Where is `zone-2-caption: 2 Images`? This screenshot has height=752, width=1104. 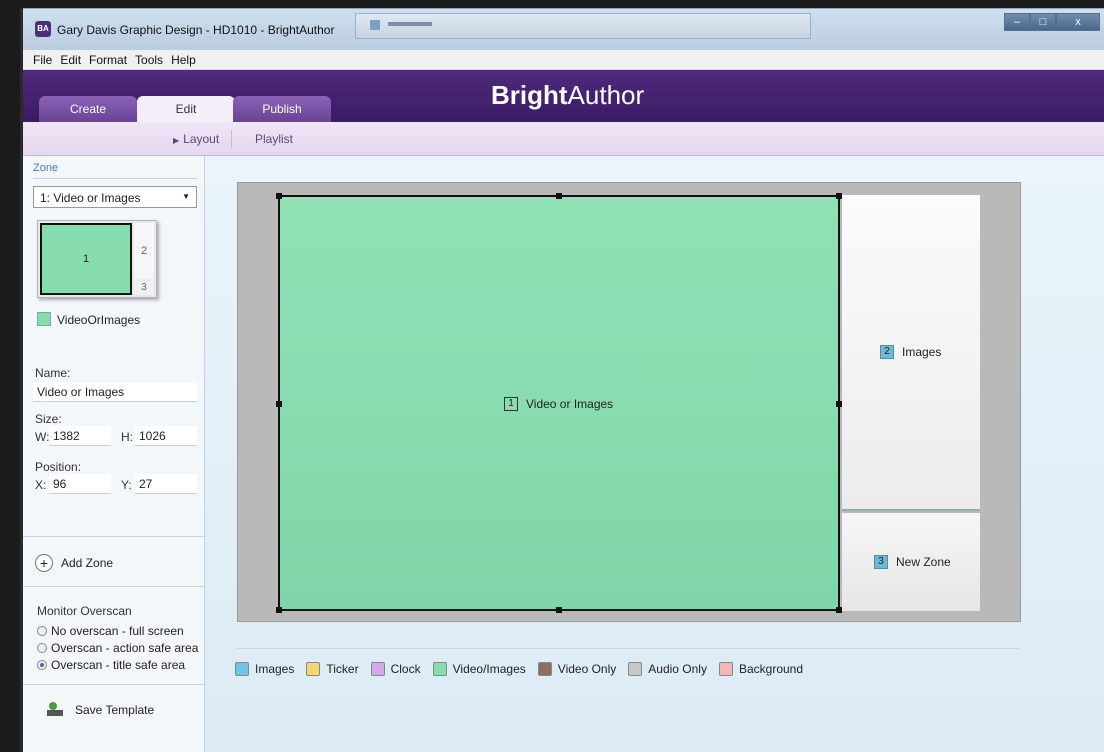 zone-2-caption: 2 Images is located at coordinates (910, 352).